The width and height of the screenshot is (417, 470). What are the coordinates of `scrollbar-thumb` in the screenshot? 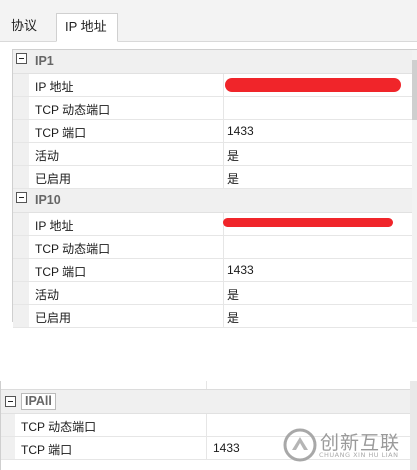 It's located at (414, 90).